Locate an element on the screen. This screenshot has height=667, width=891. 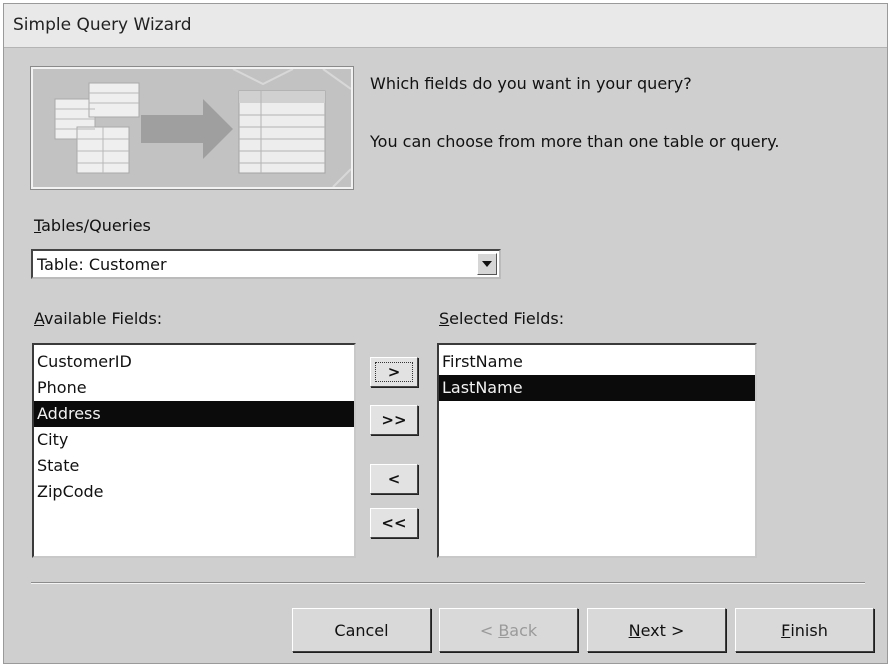
tables-queries-label: Tables/Queries is located at coordinates (92, 225).